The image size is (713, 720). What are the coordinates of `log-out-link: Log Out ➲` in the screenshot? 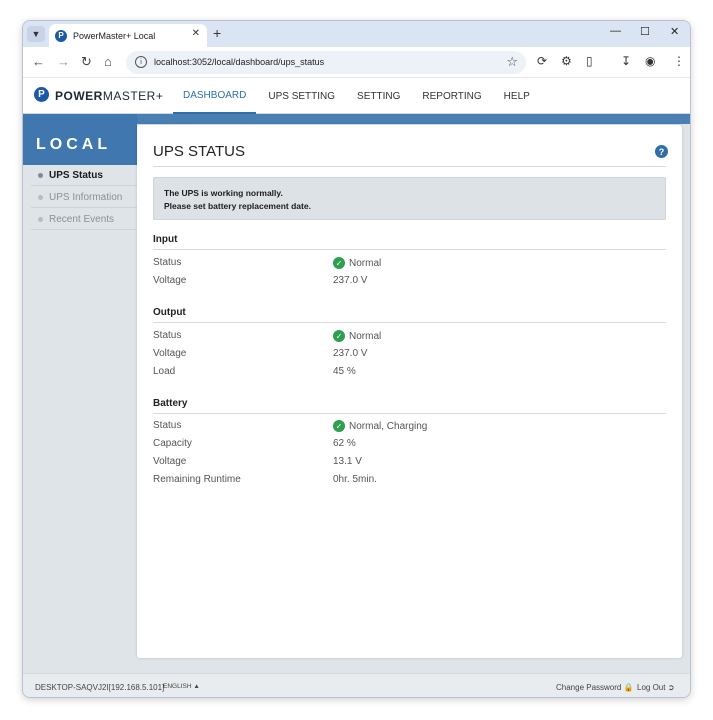 It's located at (655, 687).